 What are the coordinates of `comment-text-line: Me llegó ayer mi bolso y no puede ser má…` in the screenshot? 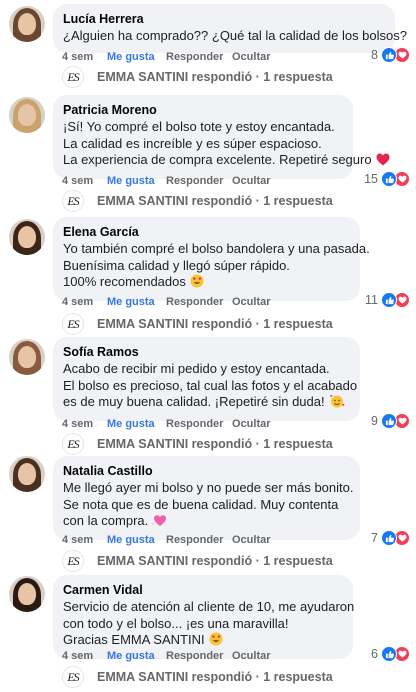 It's located at (208, 487).